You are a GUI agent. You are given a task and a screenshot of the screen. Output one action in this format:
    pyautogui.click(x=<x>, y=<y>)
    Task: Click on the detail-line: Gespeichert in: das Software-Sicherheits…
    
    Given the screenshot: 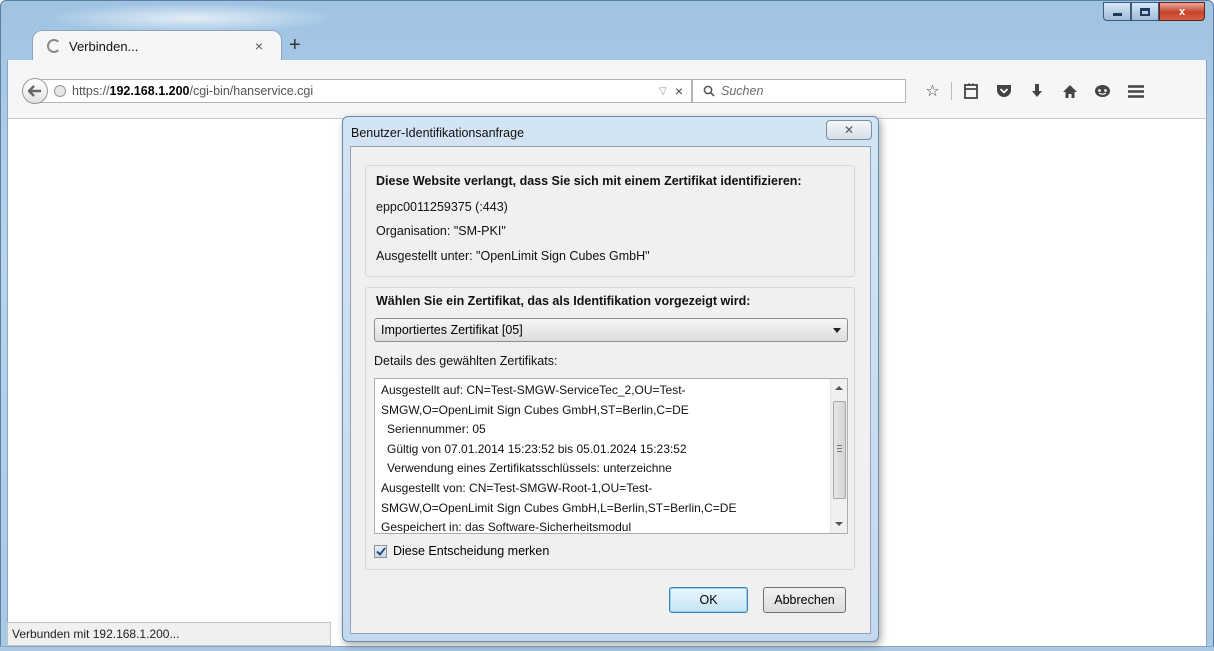 What is the action you would take?
    pyautogui.click(x=506, y=527)
    